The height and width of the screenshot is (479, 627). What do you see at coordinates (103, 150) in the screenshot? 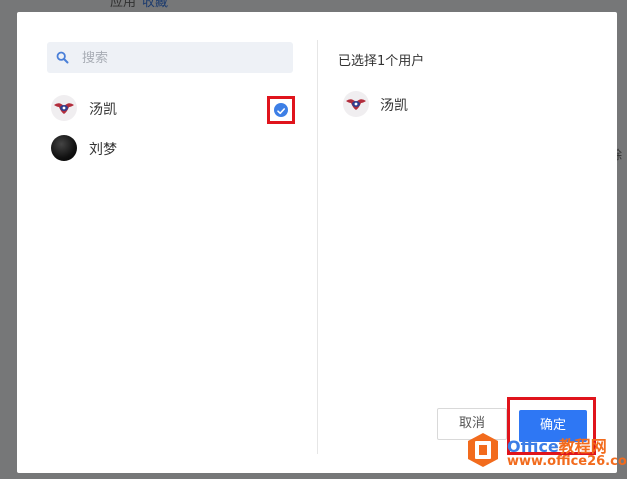
I see `user-name: 刘梦` at bounding box center [103, 150].